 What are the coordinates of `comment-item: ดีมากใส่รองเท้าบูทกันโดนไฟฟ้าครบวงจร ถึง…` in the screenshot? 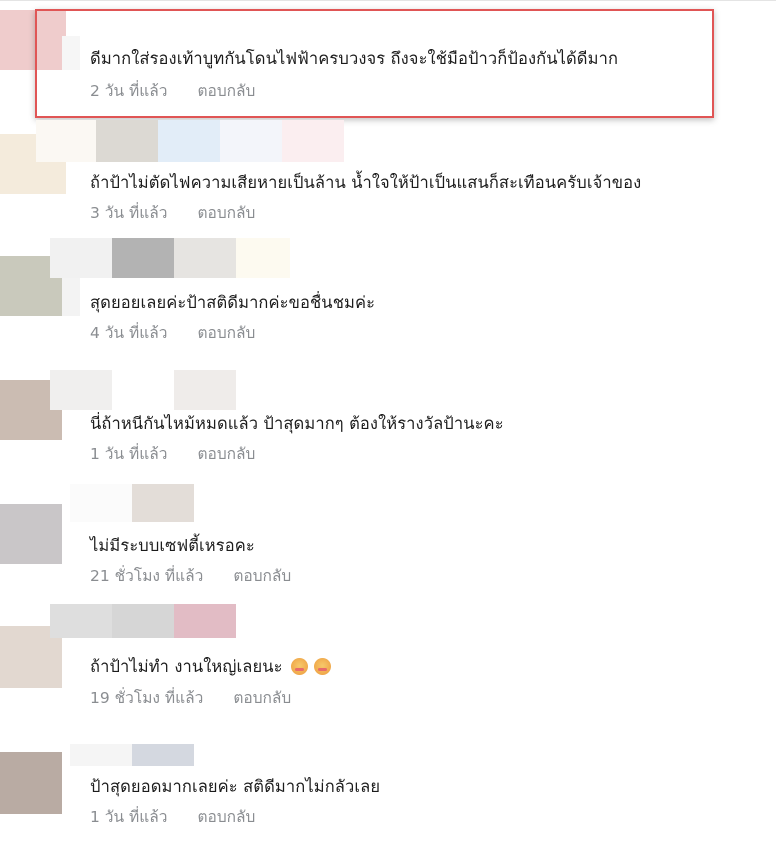 It's located at (388, 60).